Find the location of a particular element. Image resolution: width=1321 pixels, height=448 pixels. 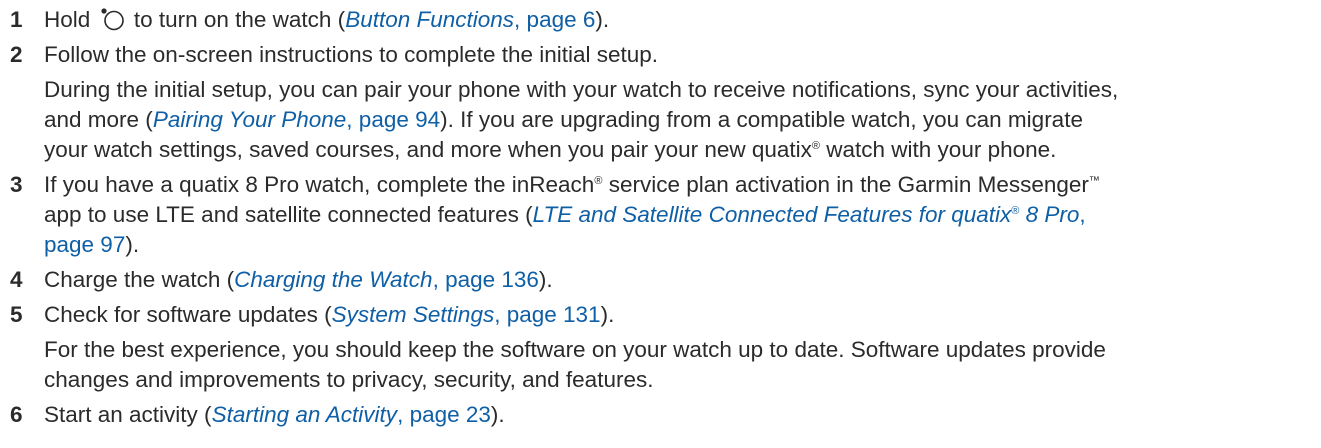

trademark-mark: ™ is located at coordinates (1094, 181).